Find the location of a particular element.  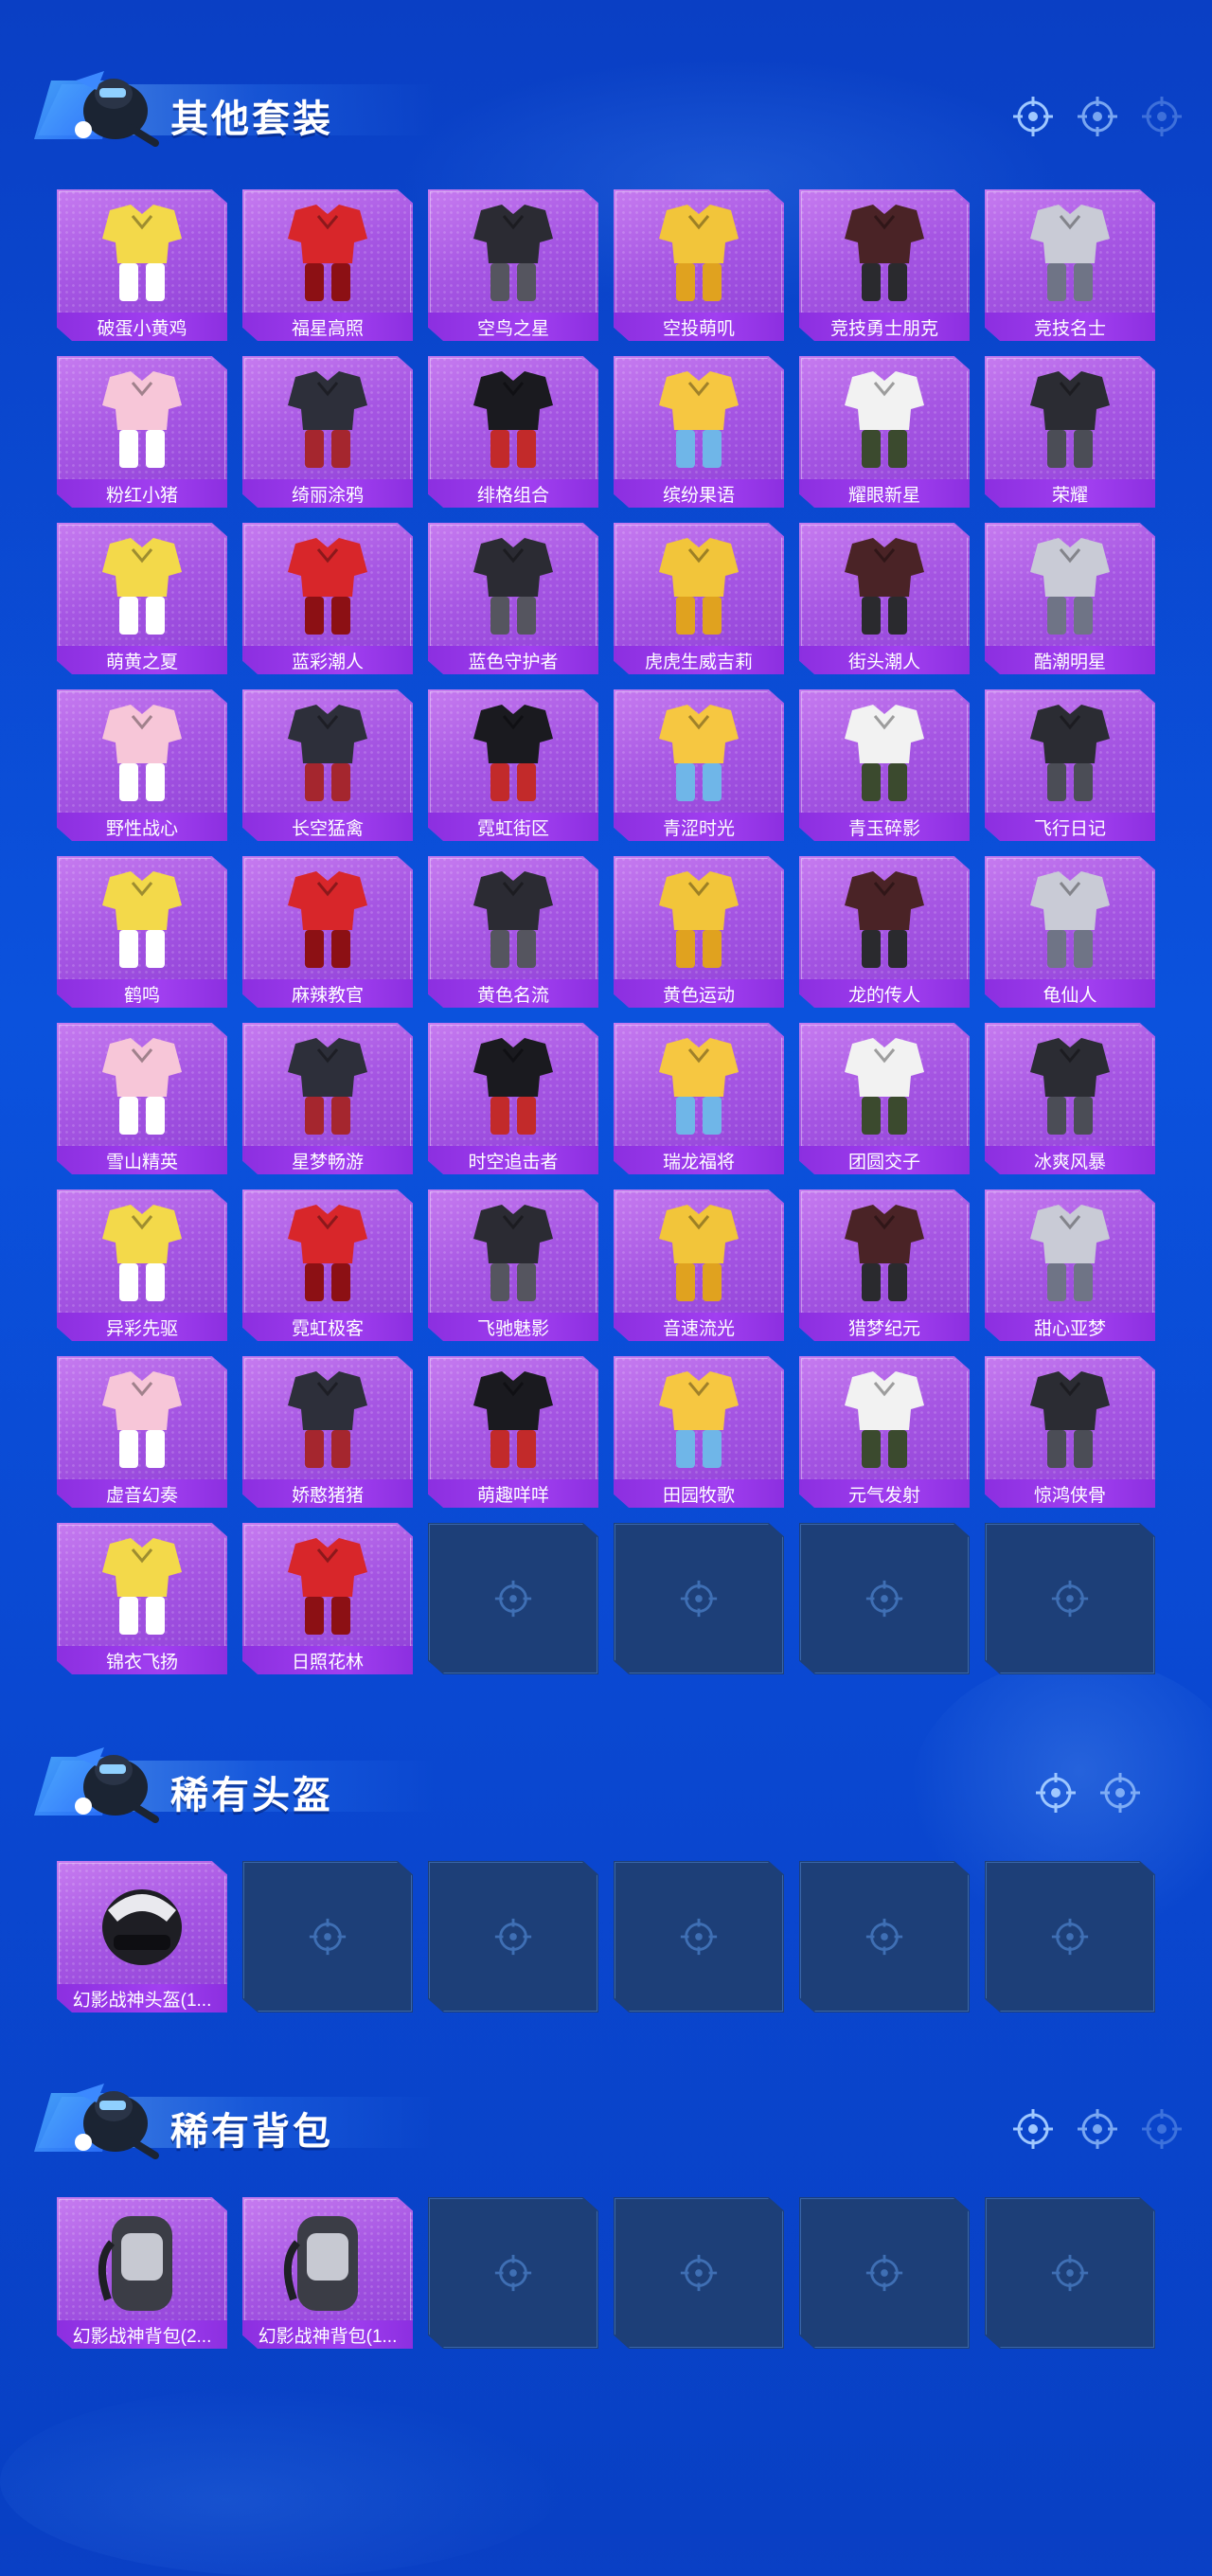

item-card: 鹤鸣 is located at coordinates (142, 932).